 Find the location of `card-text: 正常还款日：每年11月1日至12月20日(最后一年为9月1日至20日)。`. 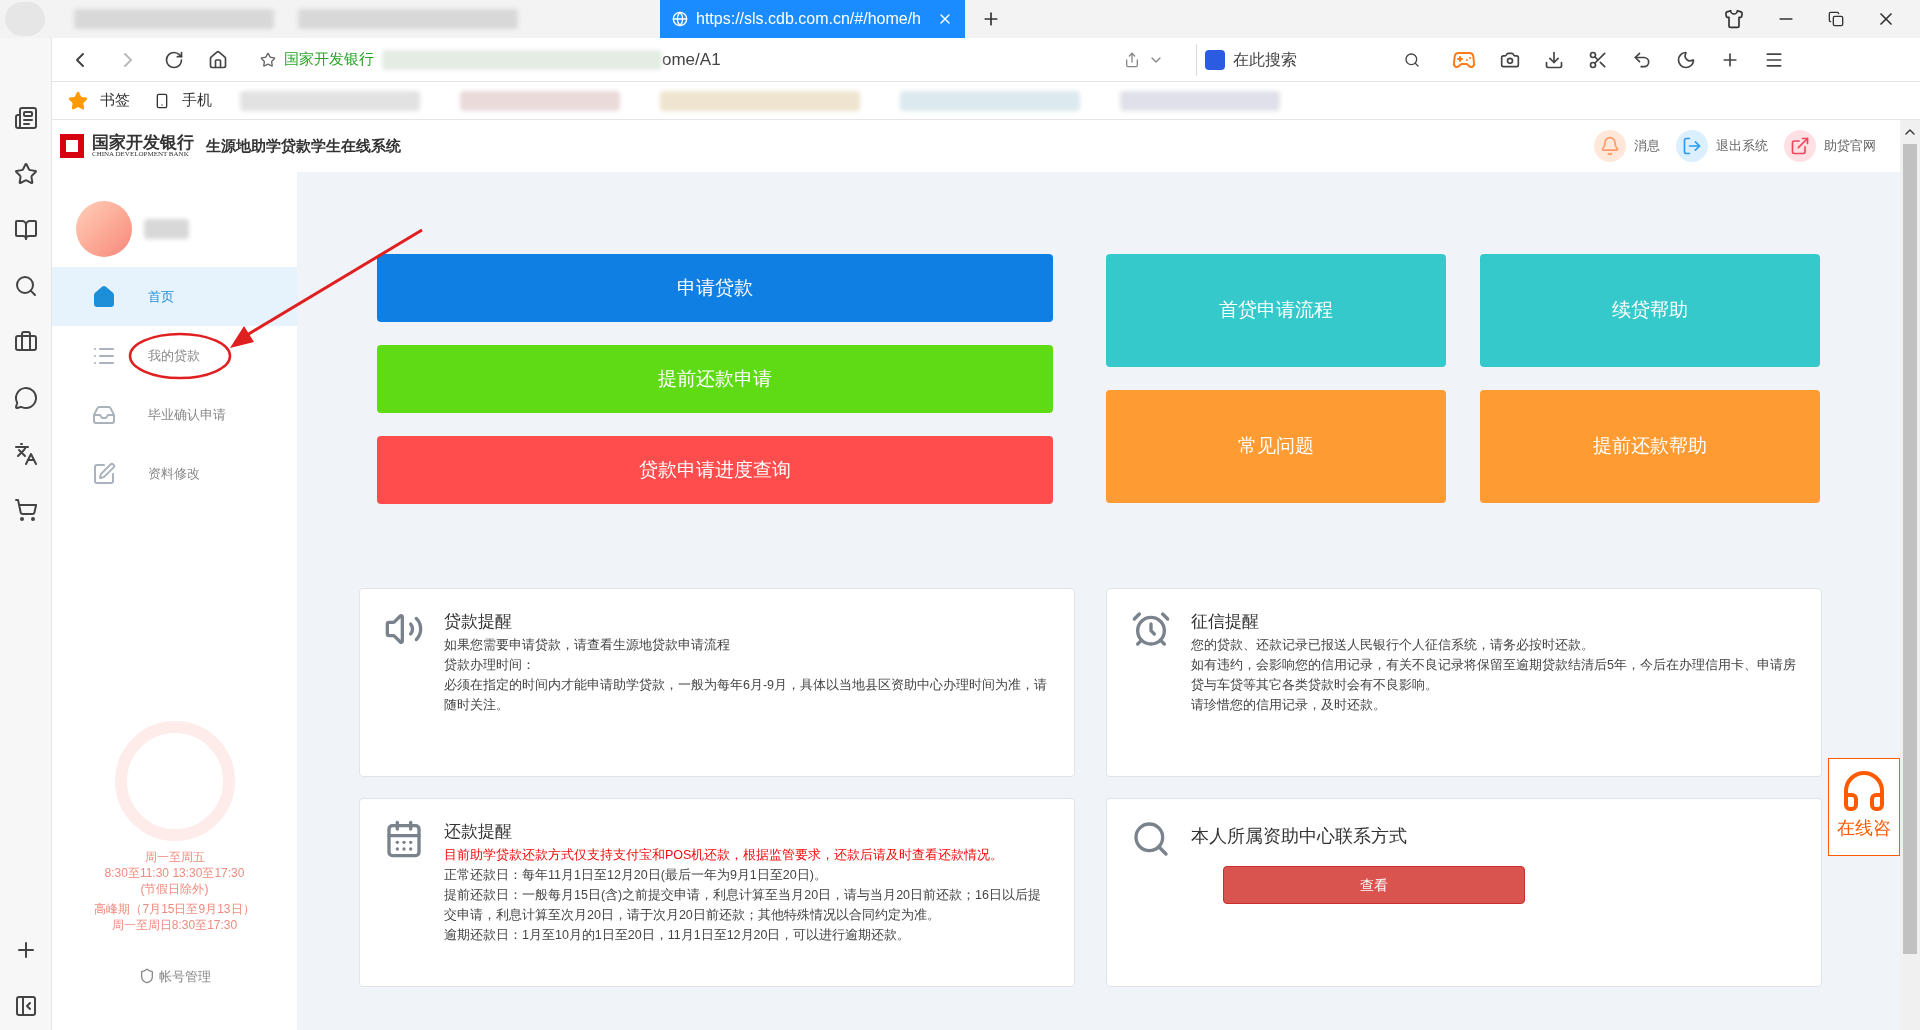

card-text: 正常还款日：每年11月1日至12月20日(最后一年为9月1日至20日)。 is located at coordinates (636, 875).